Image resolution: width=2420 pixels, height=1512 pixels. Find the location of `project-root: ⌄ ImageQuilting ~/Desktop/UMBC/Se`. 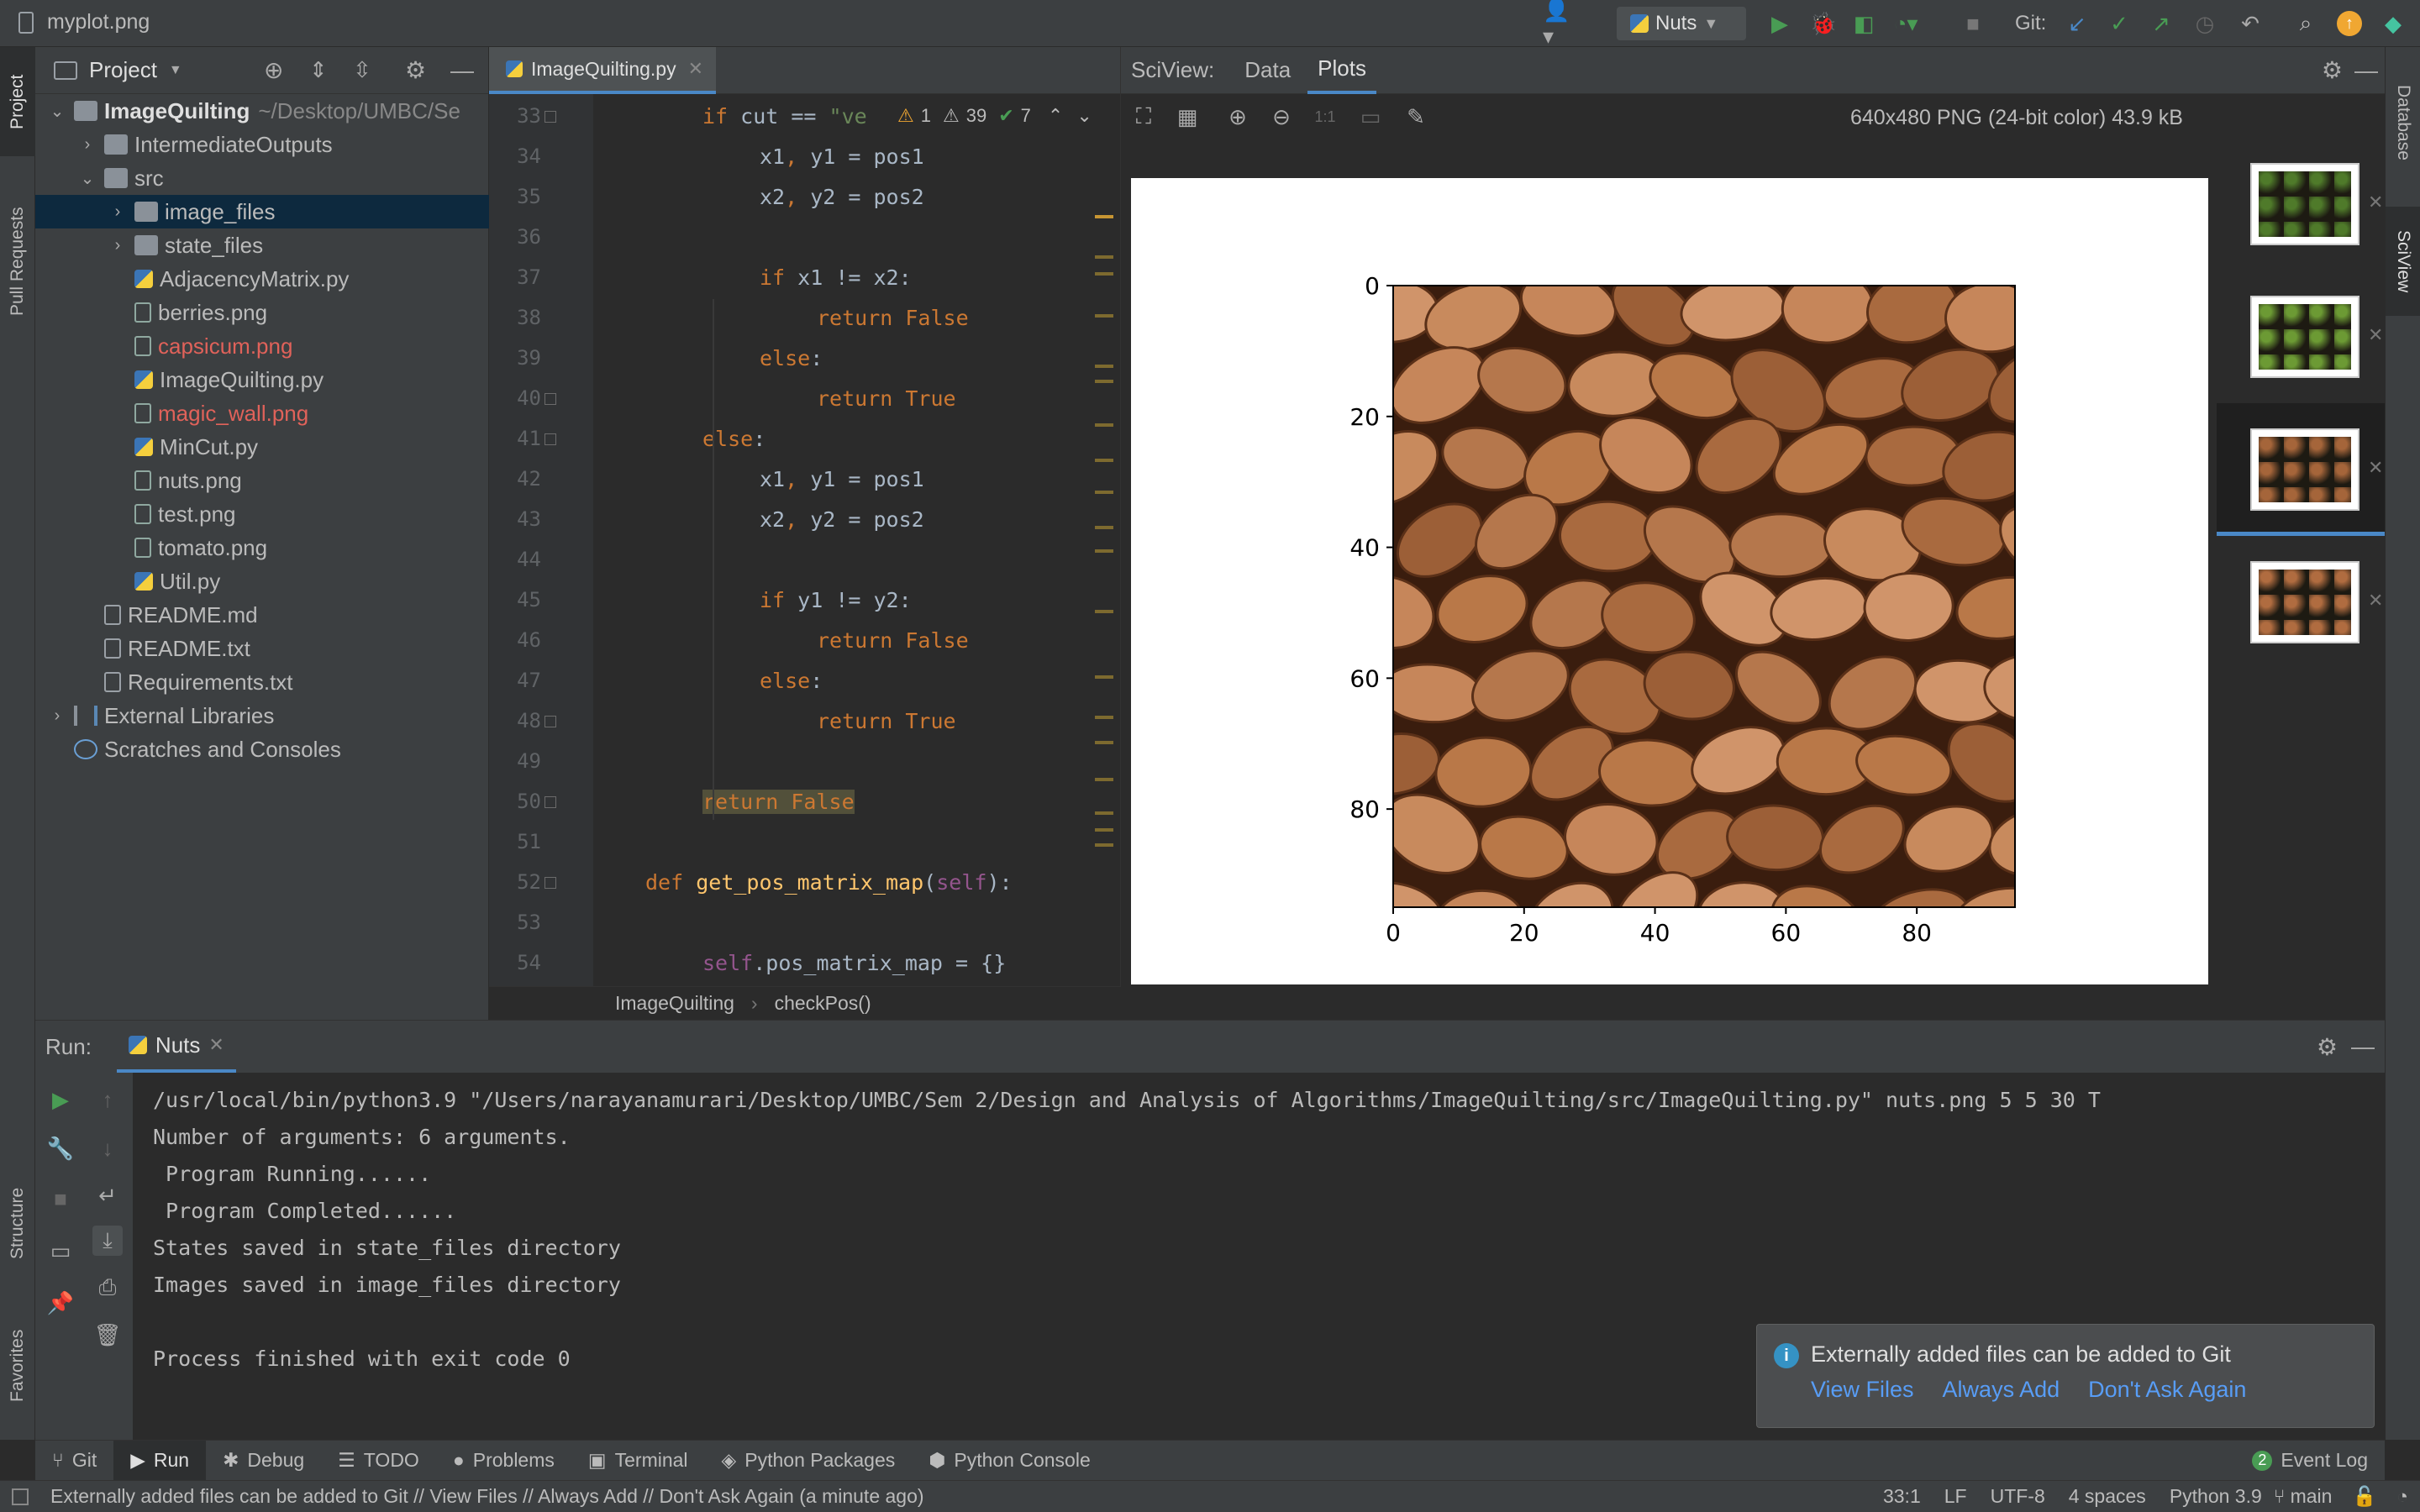

project-root: ⌄ ImageQuilting ~/Desktop/UMBC/Se is located at coordinates (262, 111).